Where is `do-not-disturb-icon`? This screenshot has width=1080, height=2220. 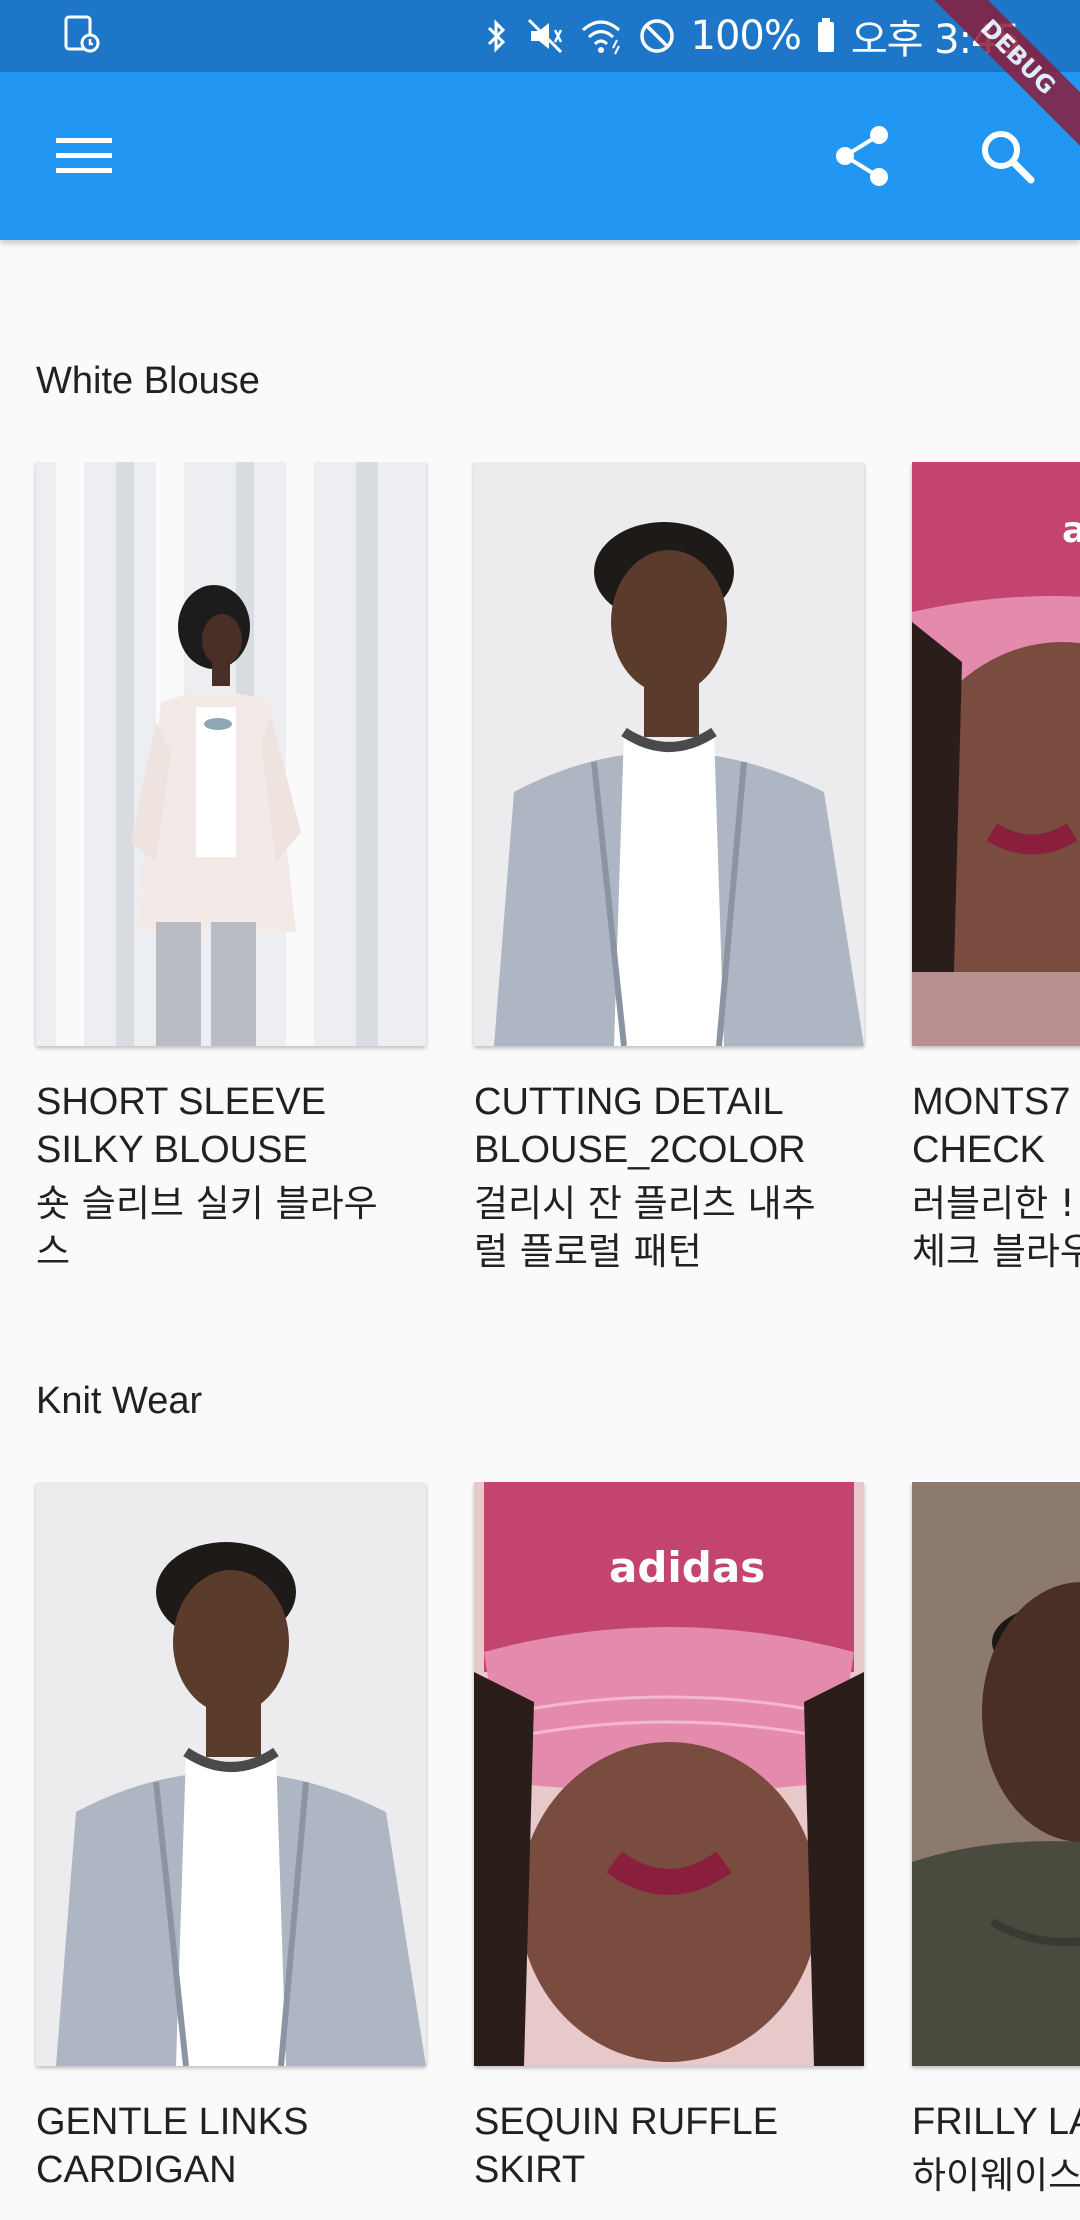 do-not-disturb-icon is located at coordinates (657, 36).